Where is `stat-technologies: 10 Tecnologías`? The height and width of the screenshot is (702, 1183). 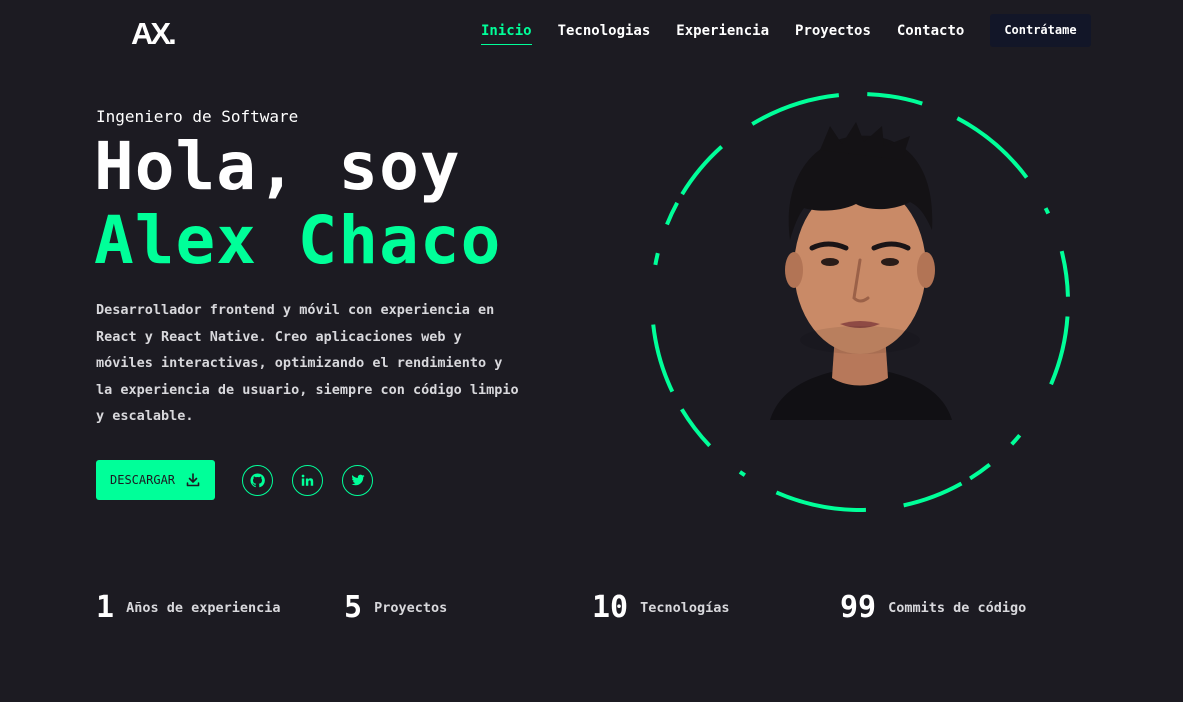 stat-technologies: 10 Tecnologías is located at coordinates (716, 607).